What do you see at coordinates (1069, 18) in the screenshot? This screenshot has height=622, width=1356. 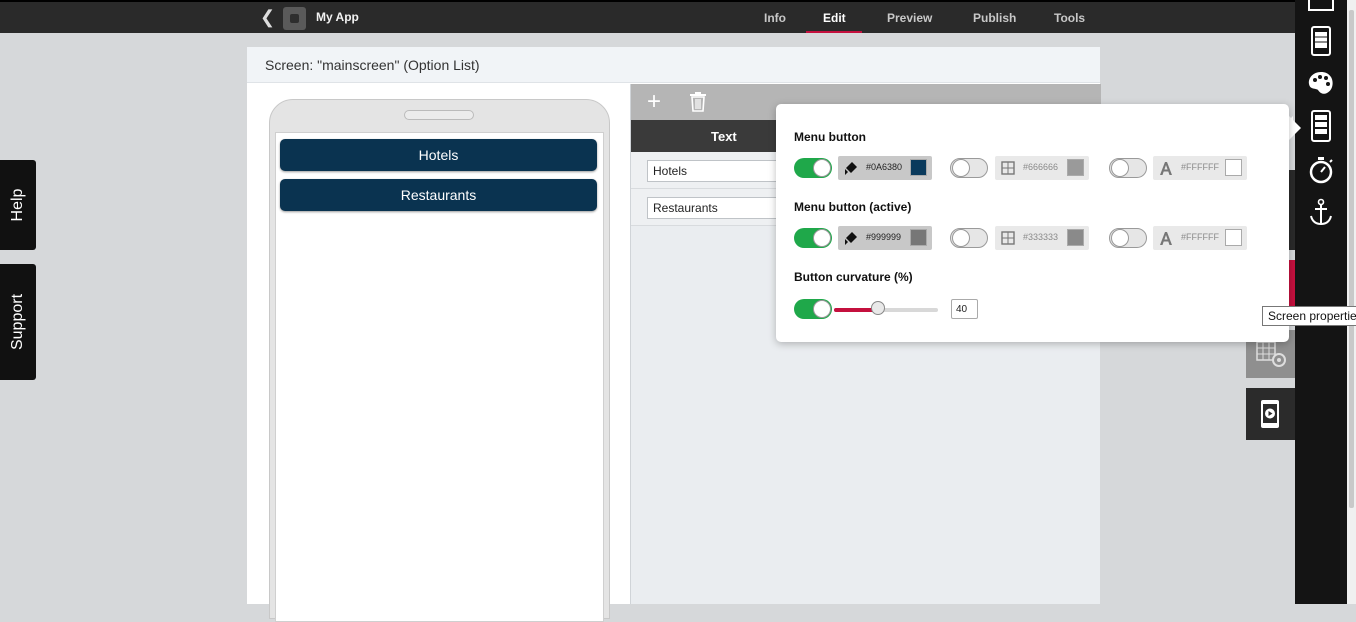 I see `tab-tools: Tools` at bounding box center [1069, 18].